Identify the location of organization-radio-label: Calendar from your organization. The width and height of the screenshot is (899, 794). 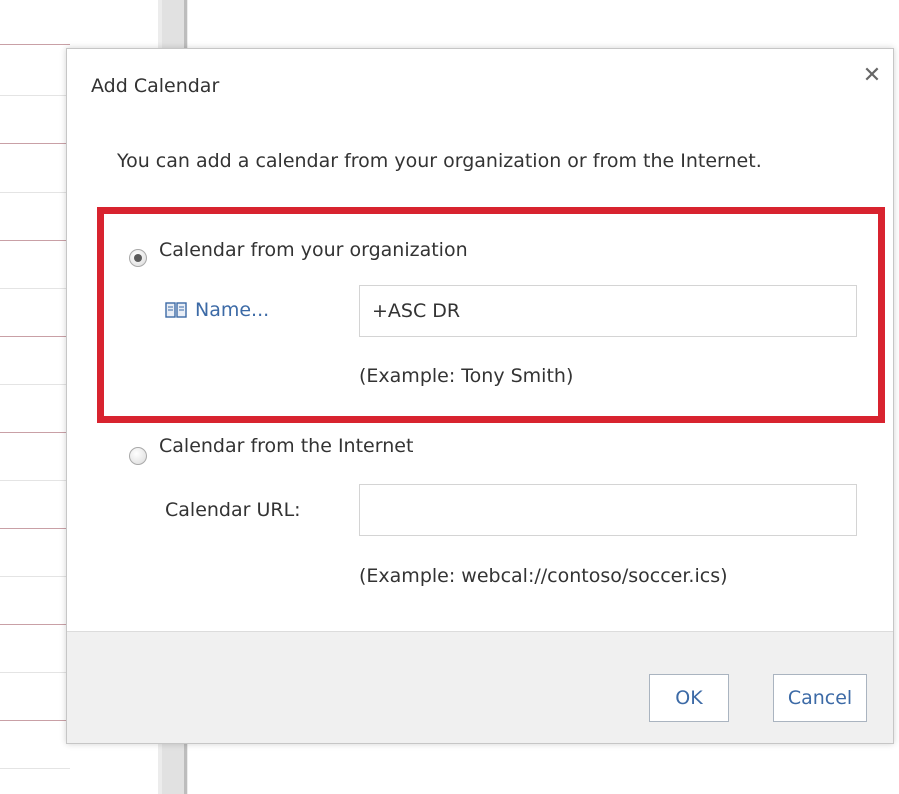
(313, 250).